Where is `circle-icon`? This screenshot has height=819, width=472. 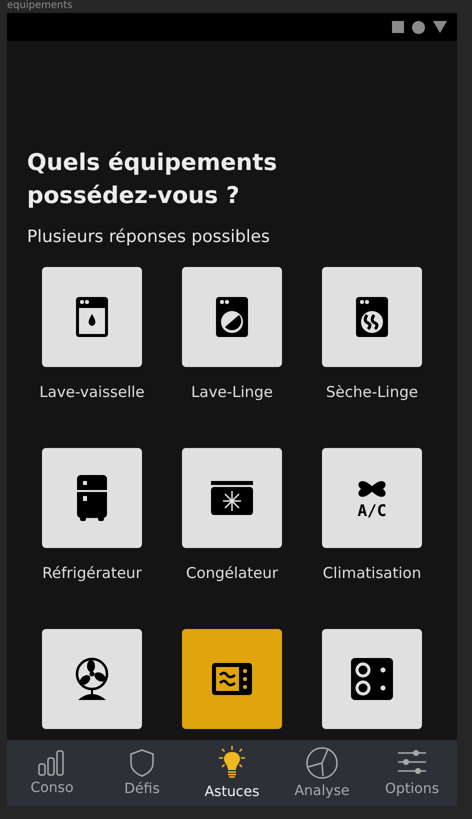 circle-icon is located at coordinates (418, 27).